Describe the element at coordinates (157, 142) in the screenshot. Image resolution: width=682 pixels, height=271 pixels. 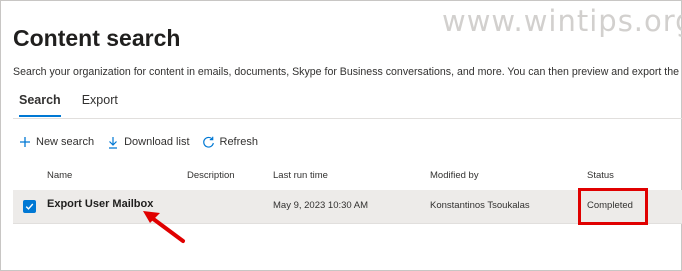
I see `download-list-label: Download list` at that location.